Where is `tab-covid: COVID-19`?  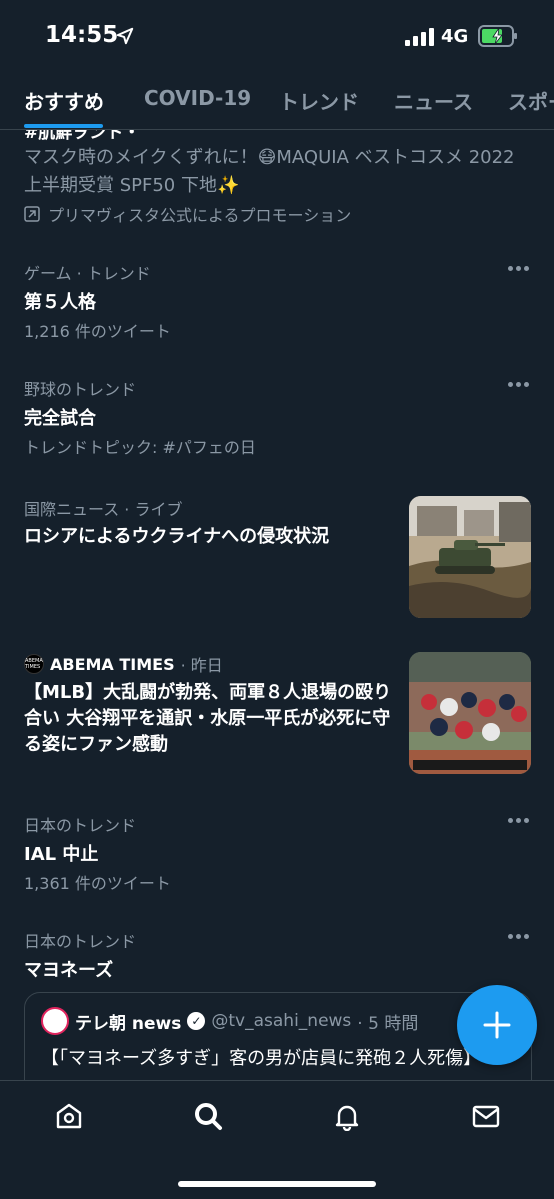 tab-covid: COVID-19 is located at coordinates (197, 98).